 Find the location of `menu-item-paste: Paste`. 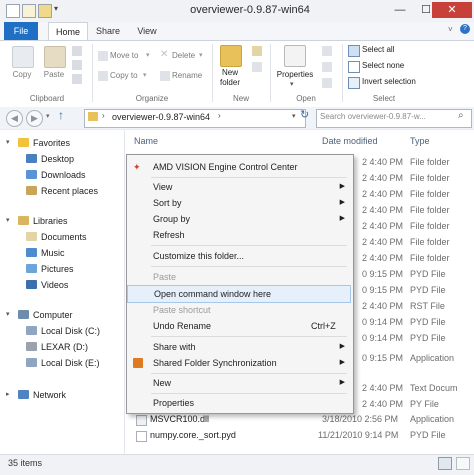

menu-item-paste: Paste is located at coordinates (239, 277).